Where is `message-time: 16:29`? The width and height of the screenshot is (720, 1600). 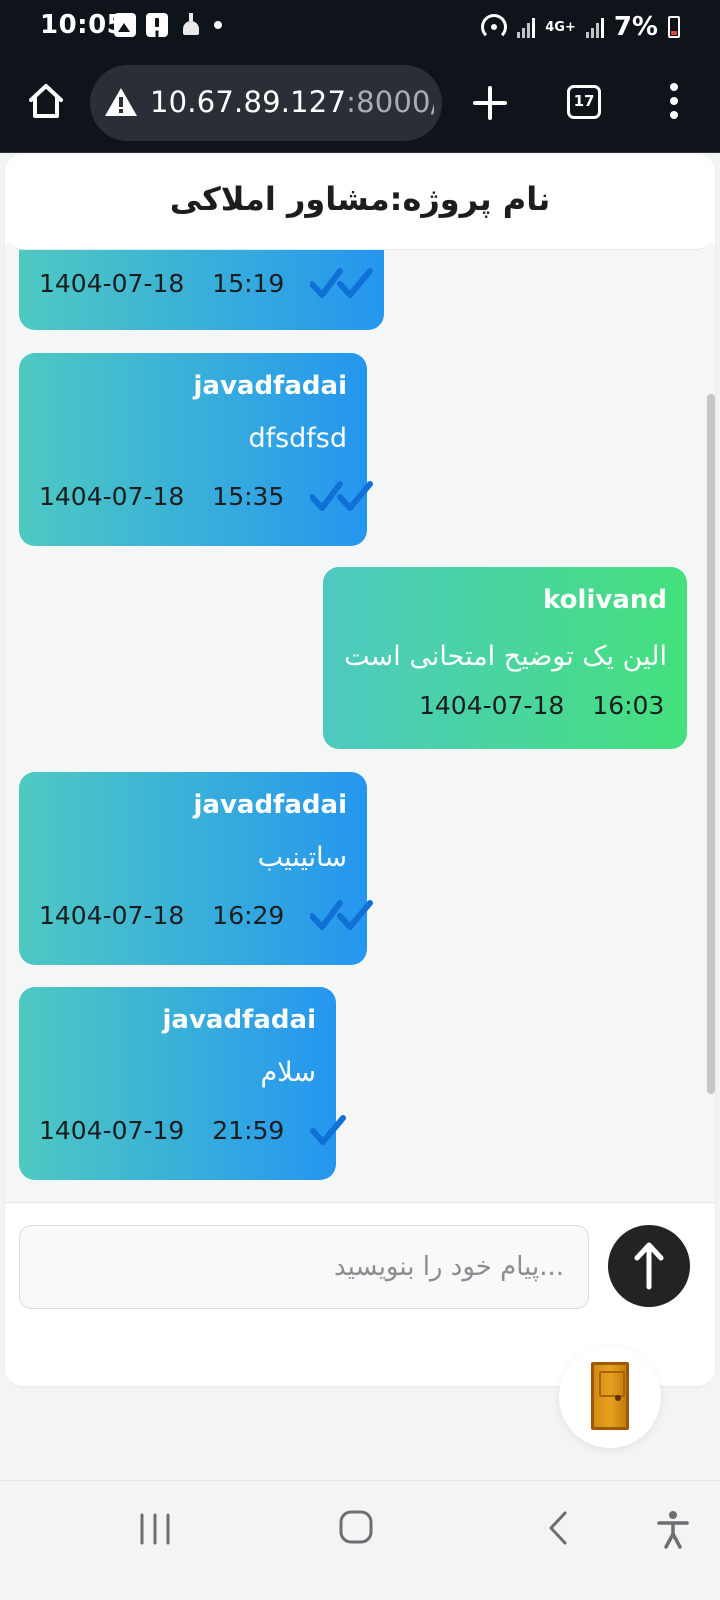
message-time: 16:29 is located at coordinates (248, 915).